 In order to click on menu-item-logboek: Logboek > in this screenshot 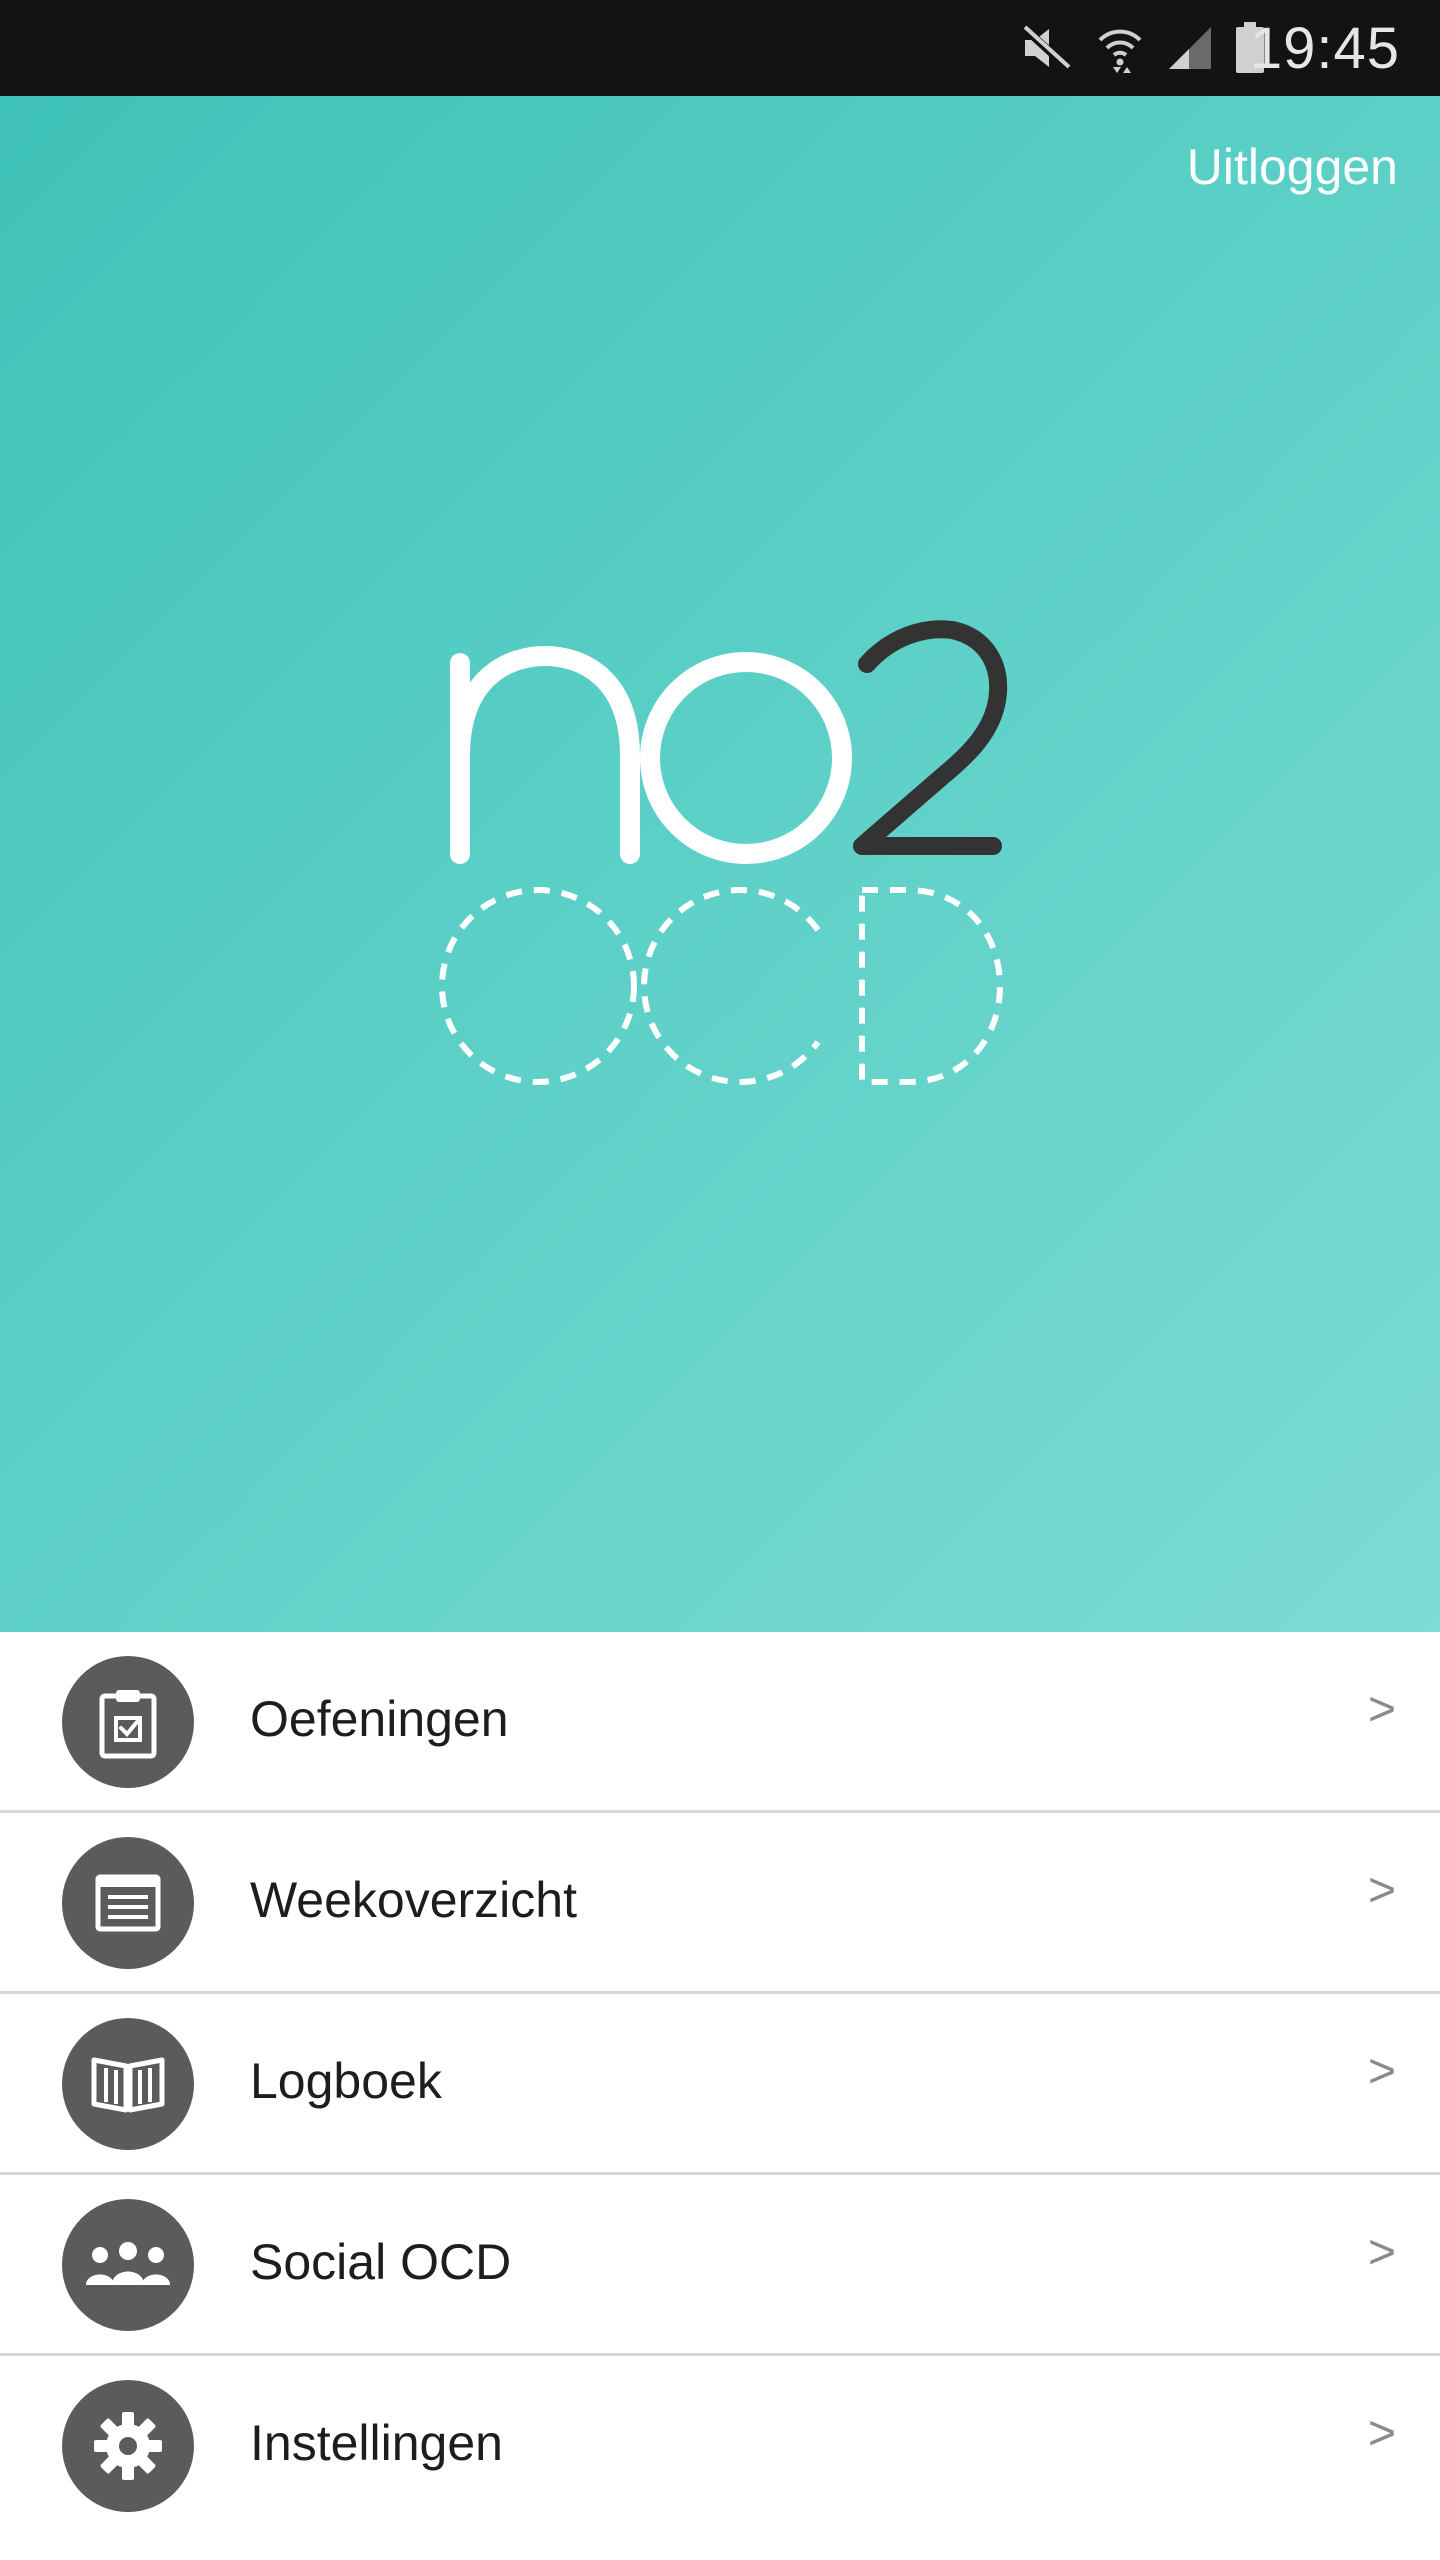, I will do `click(720, 2084)`.